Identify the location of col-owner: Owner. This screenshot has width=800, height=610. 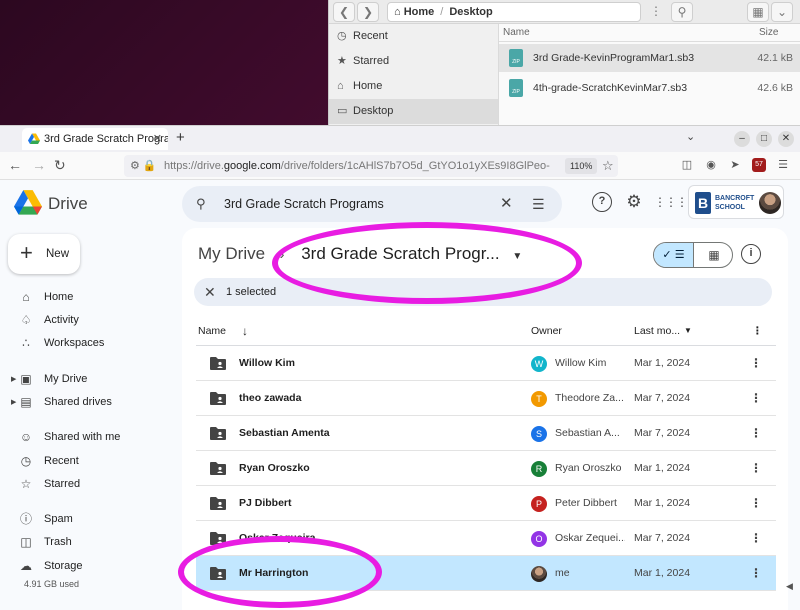
(546, 331).